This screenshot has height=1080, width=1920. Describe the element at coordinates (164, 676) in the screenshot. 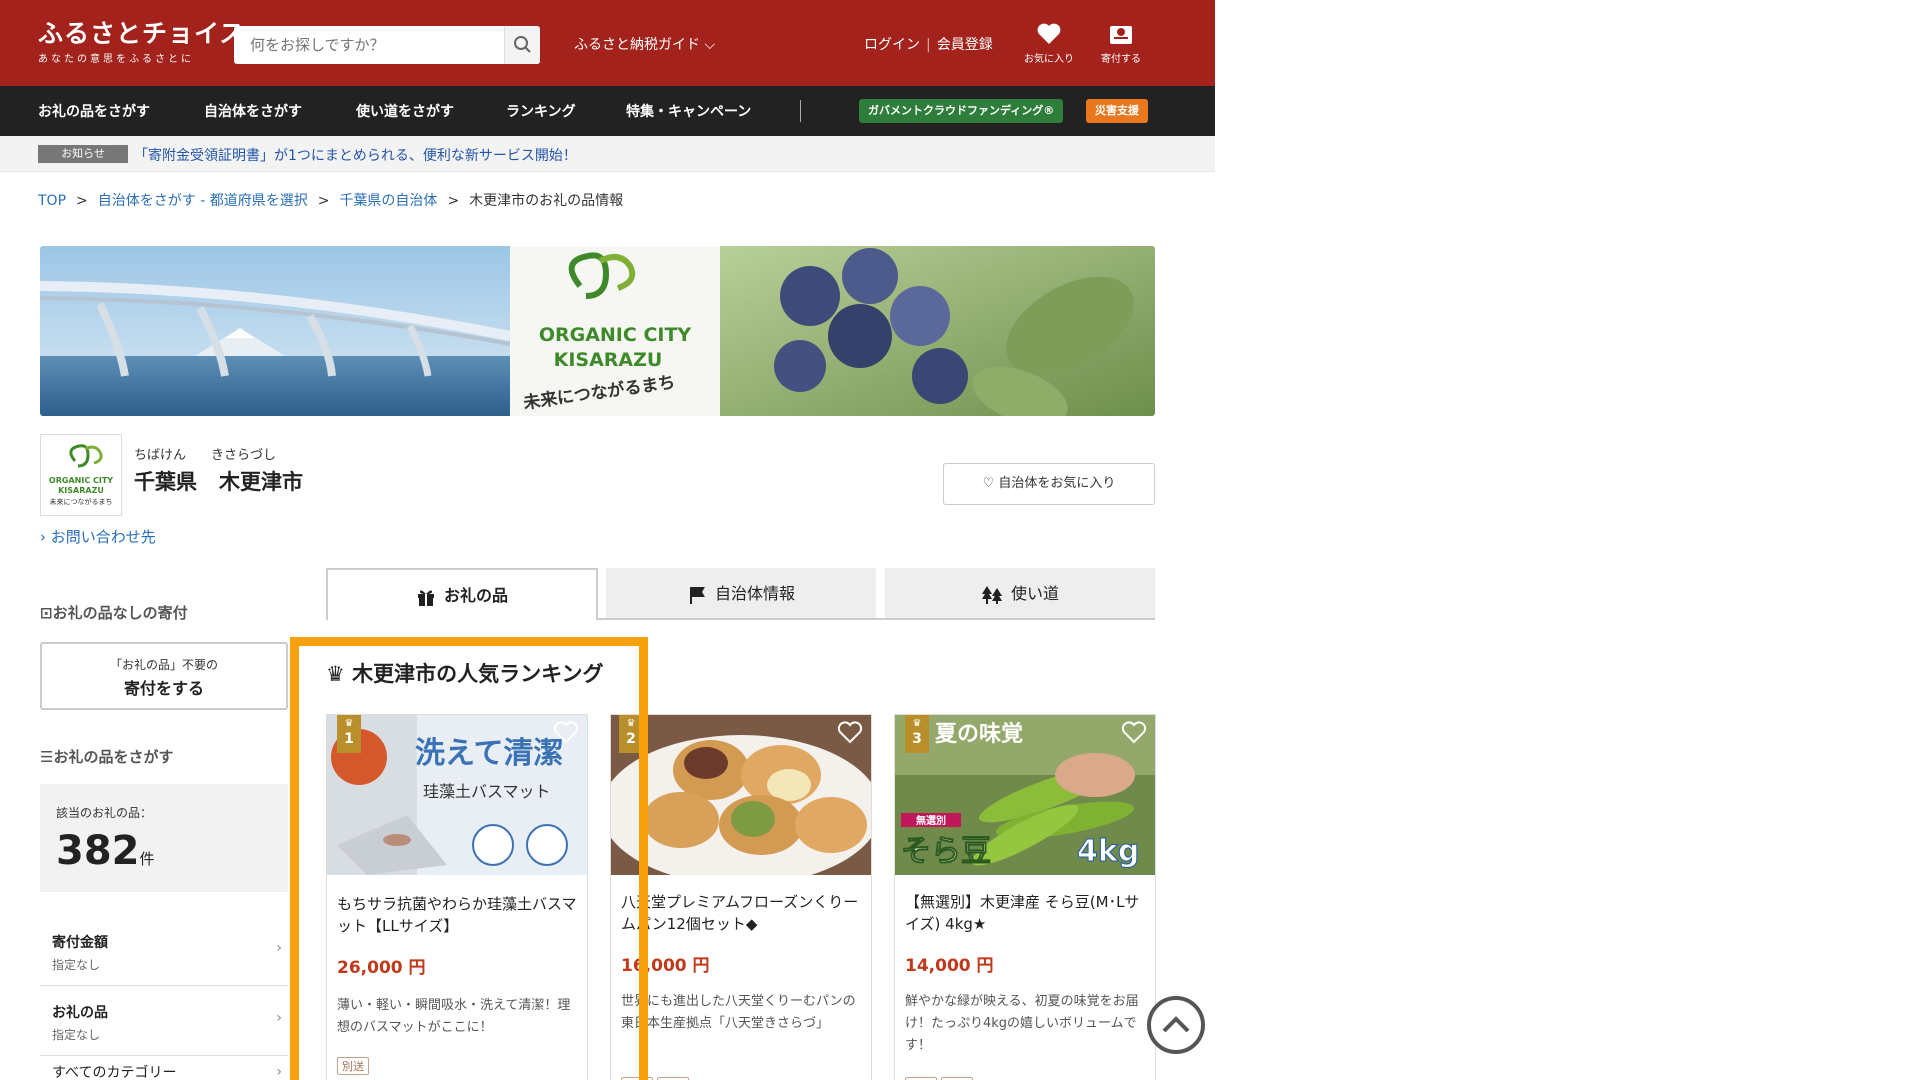

I see `donate-without-gift-button: 「お礼の品」不要の 寄付をする` at that location.